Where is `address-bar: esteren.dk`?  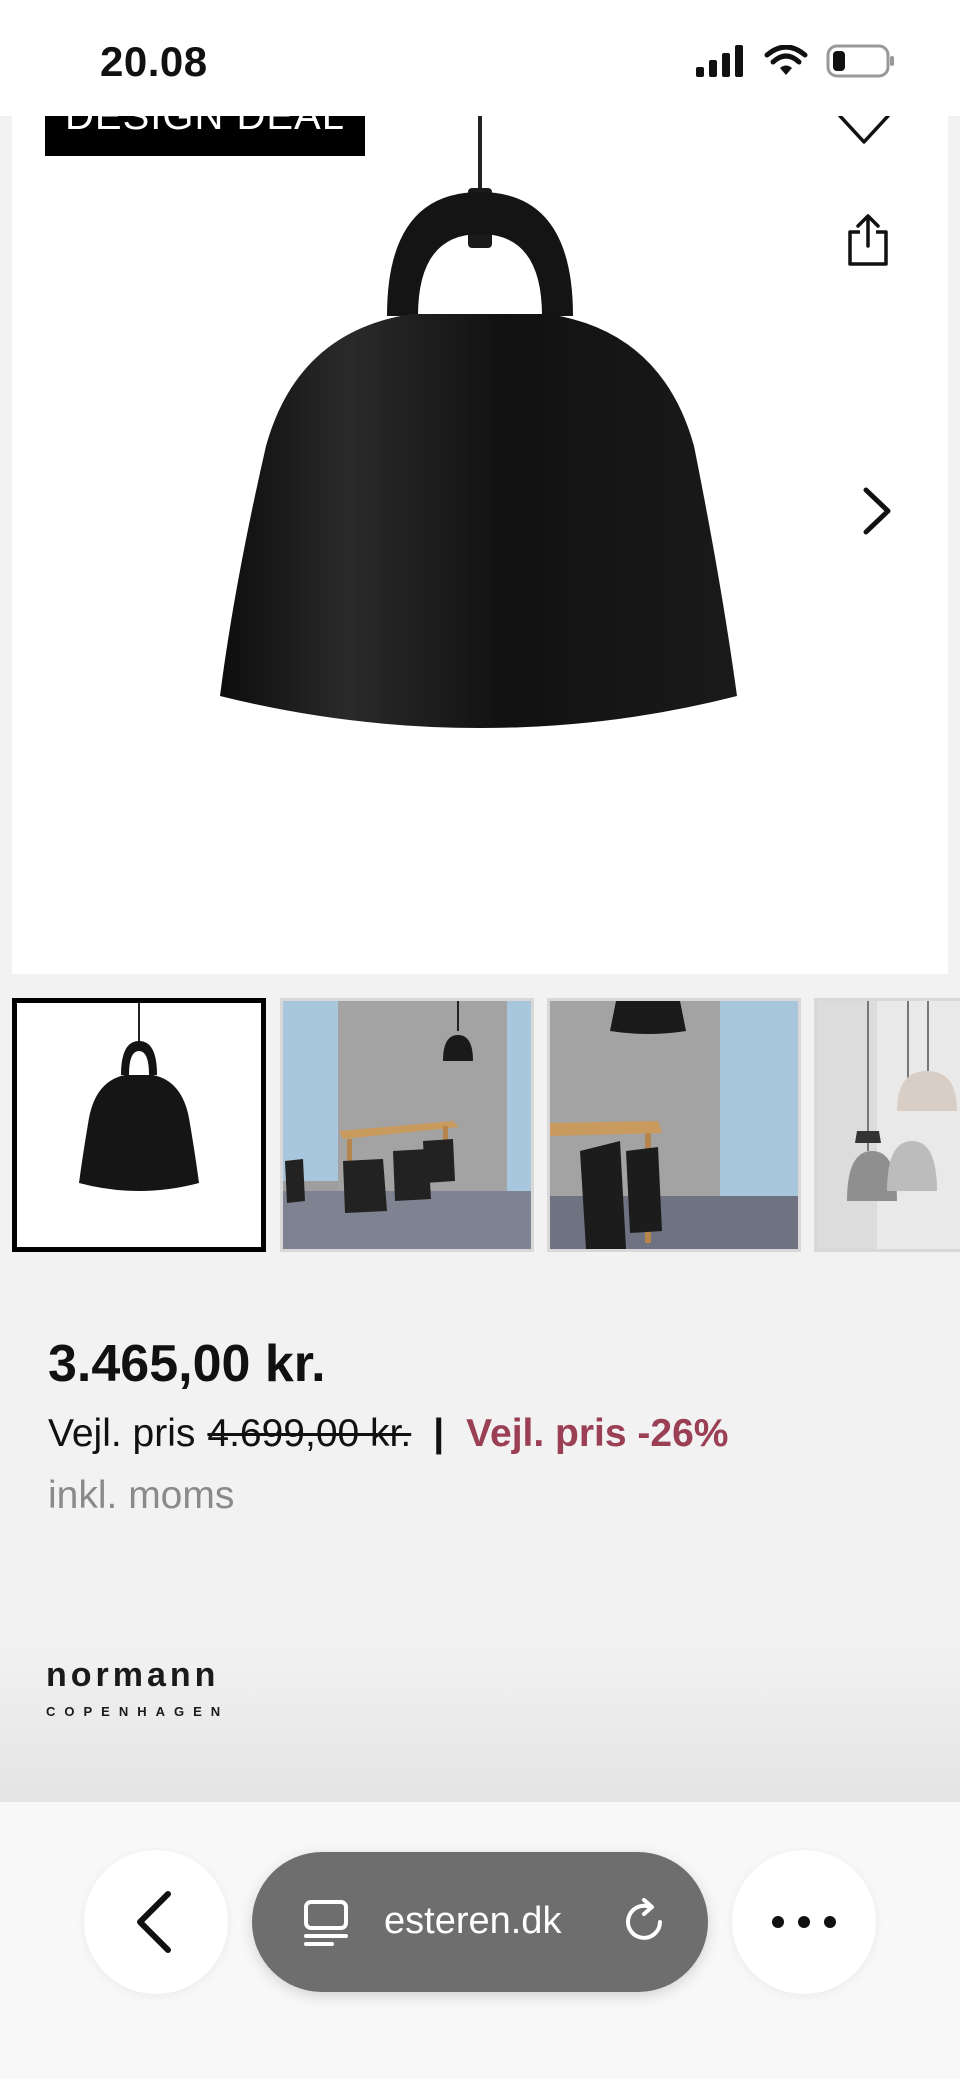 address-bar: esteren.dk is located at coordinates (480, 1922).